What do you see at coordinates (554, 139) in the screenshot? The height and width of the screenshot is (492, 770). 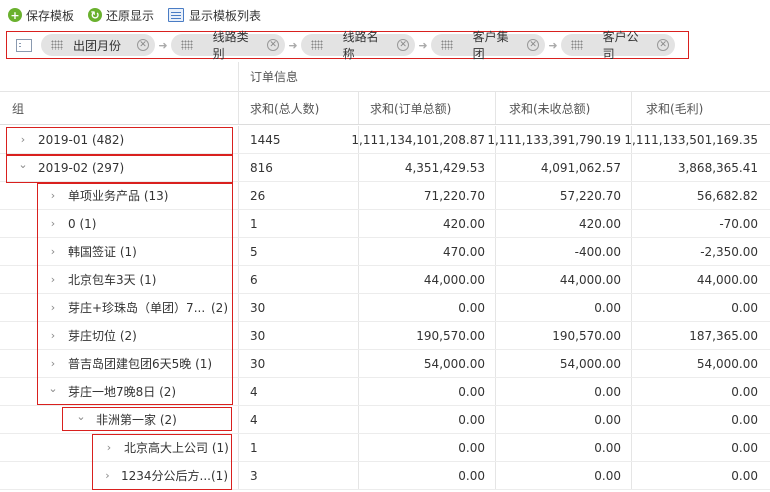 I see `unpaid-total-cell: 1,111,133,391,790.19` at bounding box center [554, 139].